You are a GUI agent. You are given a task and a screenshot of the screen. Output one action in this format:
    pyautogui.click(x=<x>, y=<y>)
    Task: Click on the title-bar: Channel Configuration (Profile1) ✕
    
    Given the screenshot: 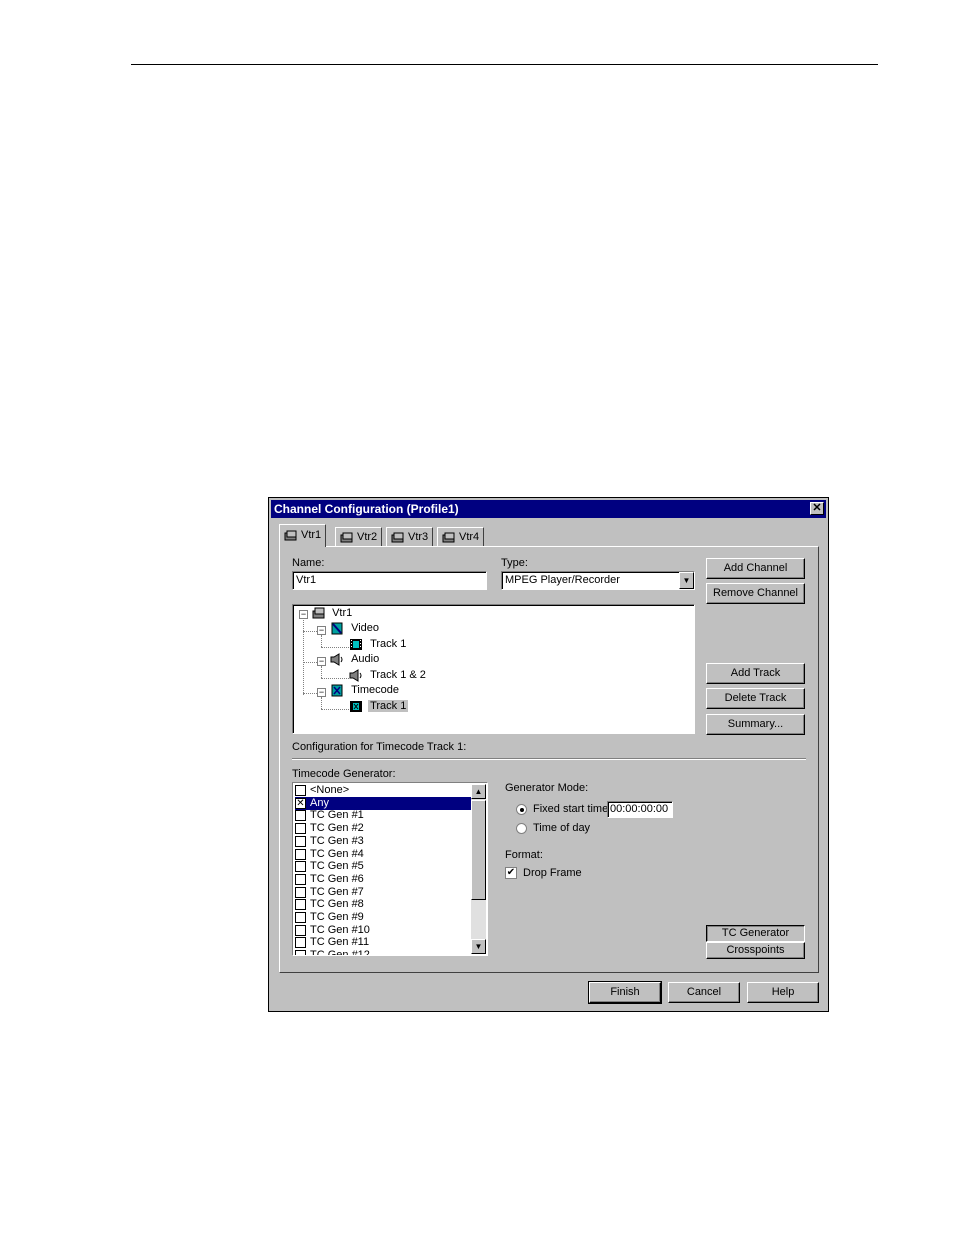 What is the action you would take?
    pyautogui.click(x=548, y=509)
    